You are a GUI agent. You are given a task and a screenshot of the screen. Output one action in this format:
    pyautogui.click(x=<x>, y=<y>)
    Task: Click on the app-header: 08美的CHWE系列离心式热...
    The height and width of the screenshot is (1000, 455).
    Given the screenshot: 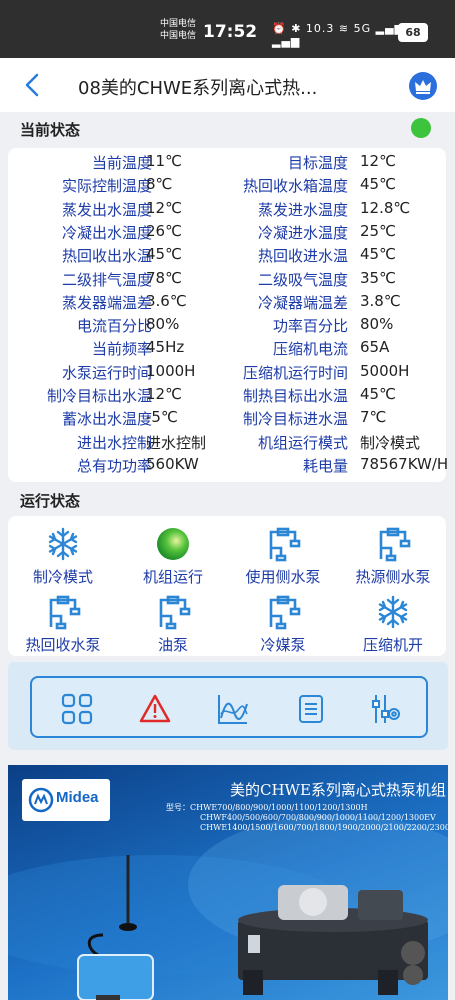 What is the action you would take?
    pyautogui.click(x=227, y=85)
    